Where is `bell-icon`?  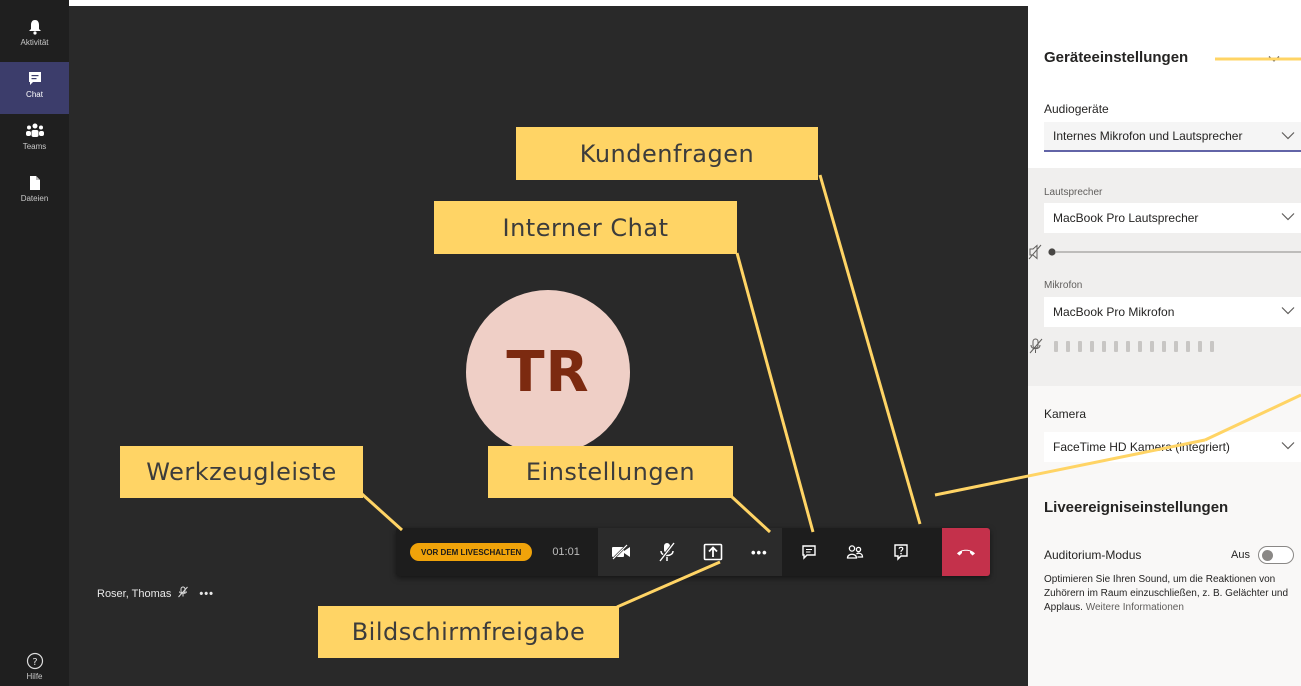
bell-icon is located at coordinates (35, 27).